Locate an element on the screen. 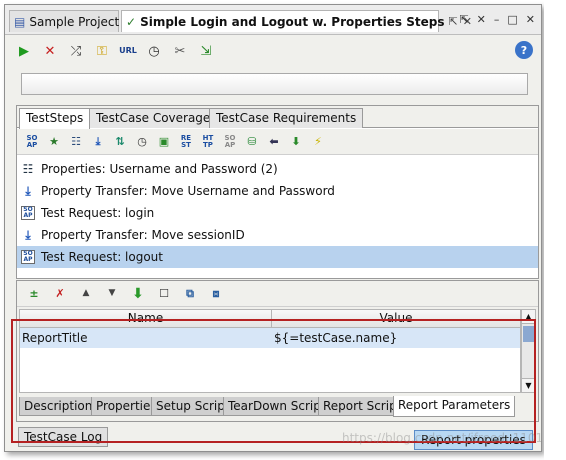  tab-teststeps: TestSteps is located at coordinates (55, 118).